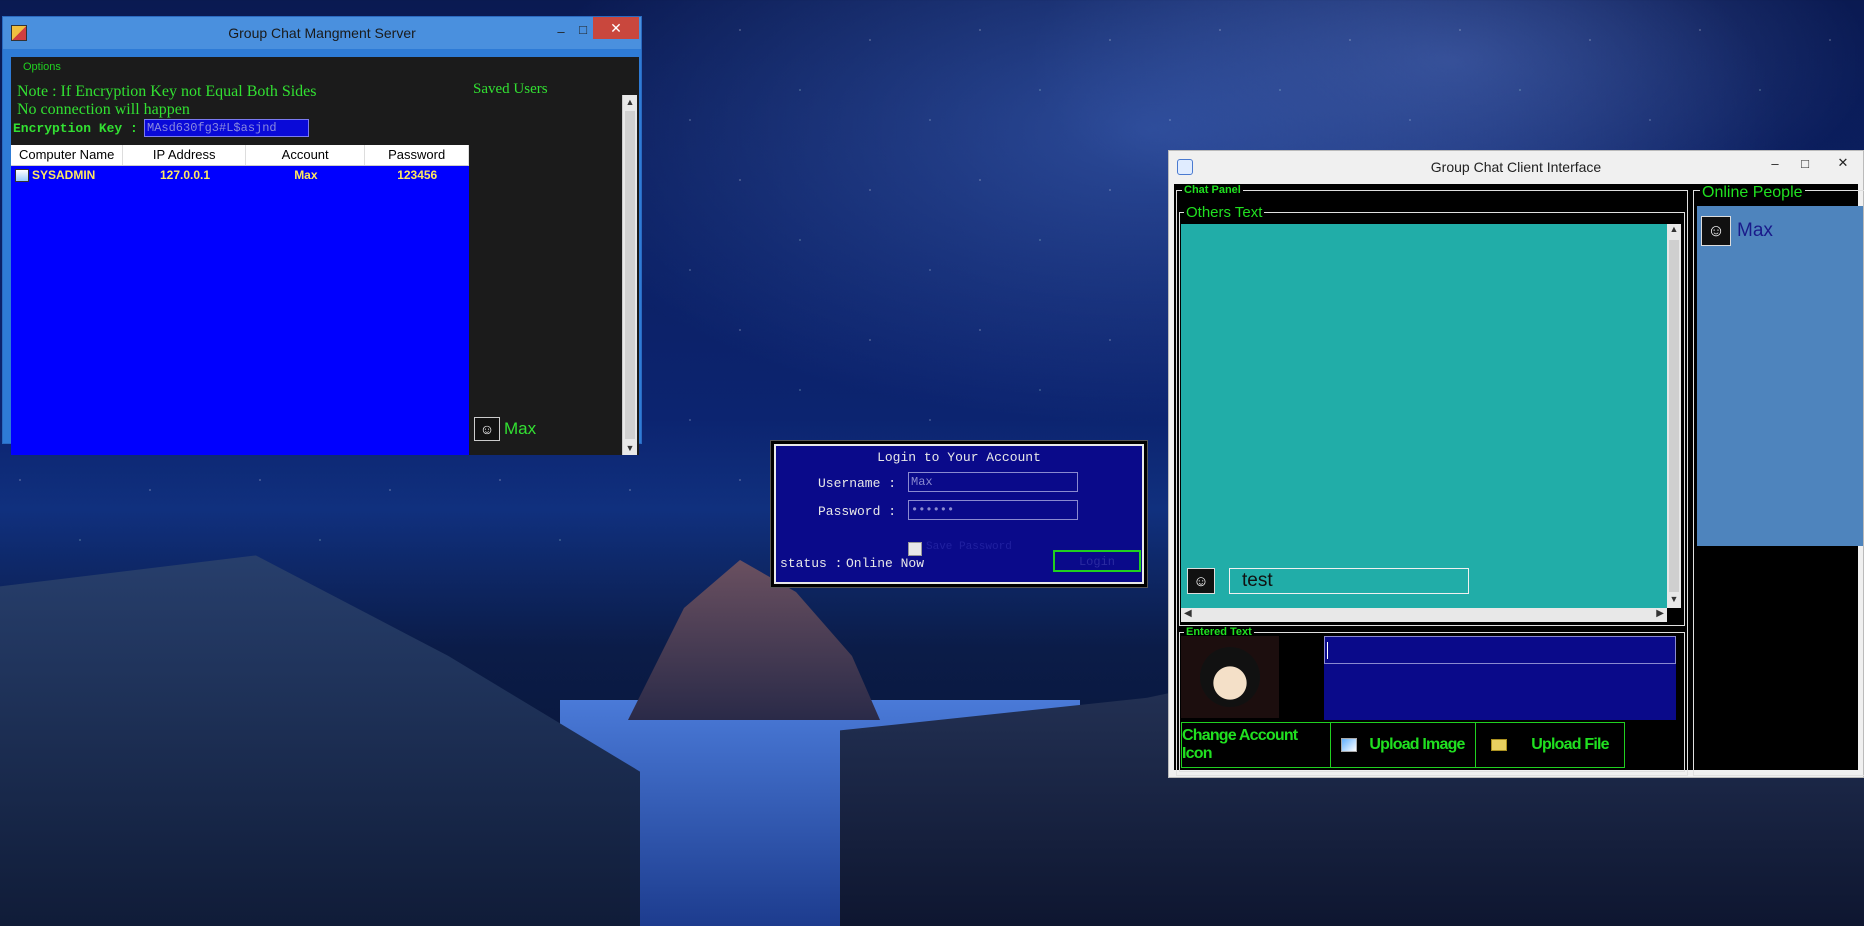  Describe the element at coordinates (226, 128) in the screenshot. I see `encryption-key-input: MAsd630fg3#L$asjnd` at that location.